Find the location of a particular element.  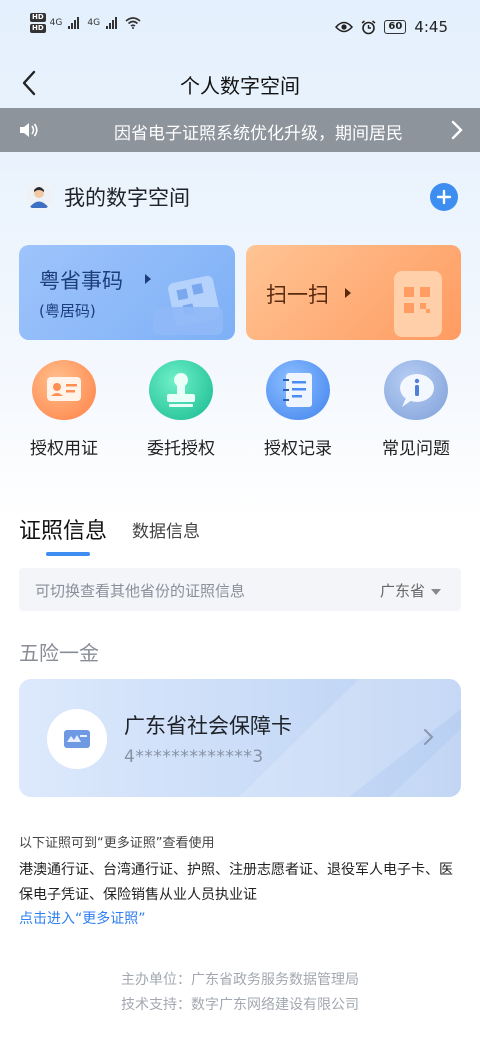

my-space-header: 我的数字空间 is located at coordinates (240, 197).